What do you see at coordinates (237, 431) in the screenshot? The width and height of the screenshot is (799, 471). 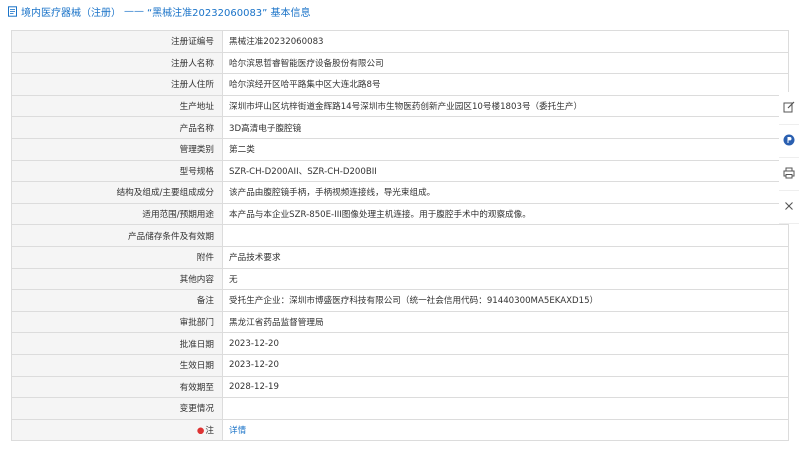 I see `details-link: 详情` at bounding box center [237, 431].